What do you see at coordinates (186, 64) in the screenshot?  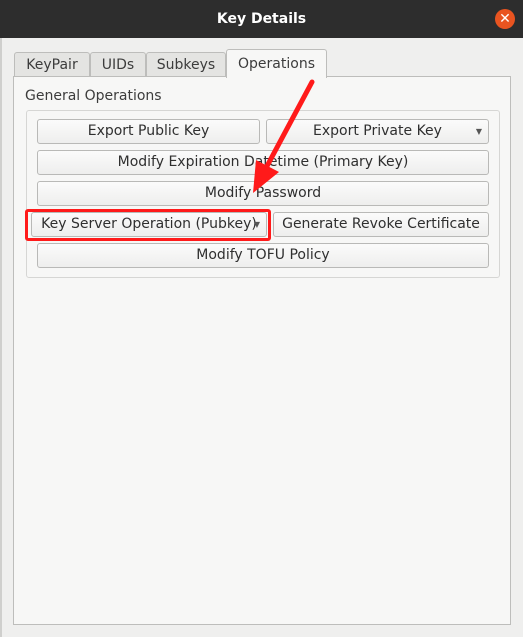 I see `tab-subkeys: Subkeys` at bounding box center [186, 64].